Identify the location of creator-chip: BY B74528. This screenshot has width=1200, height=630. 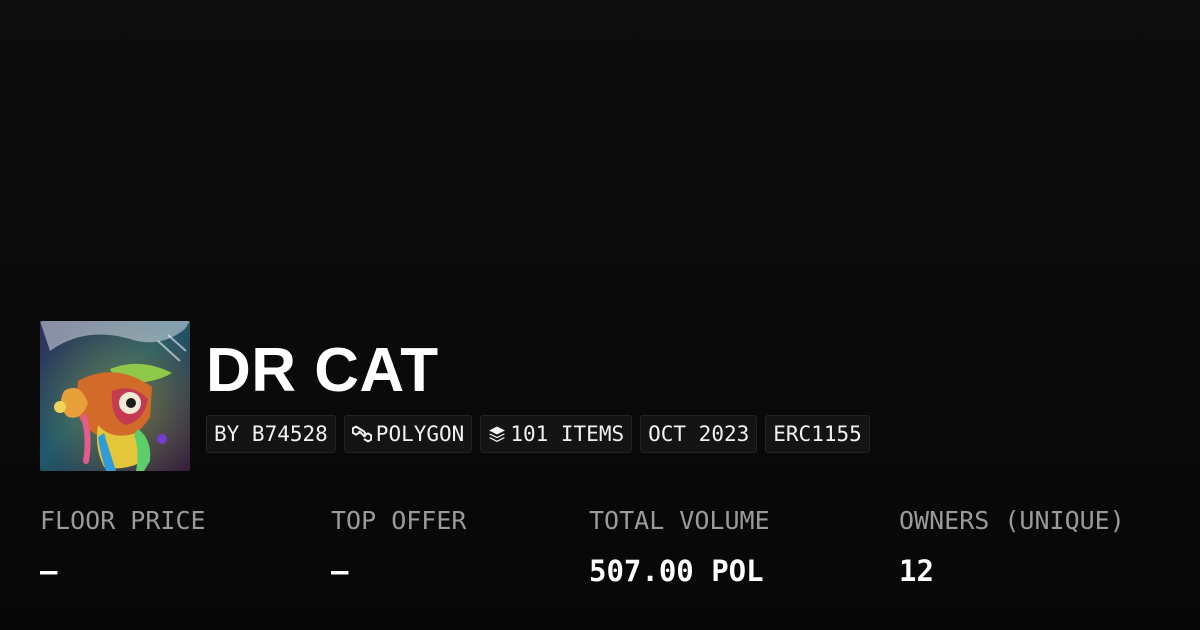
(271, 434).